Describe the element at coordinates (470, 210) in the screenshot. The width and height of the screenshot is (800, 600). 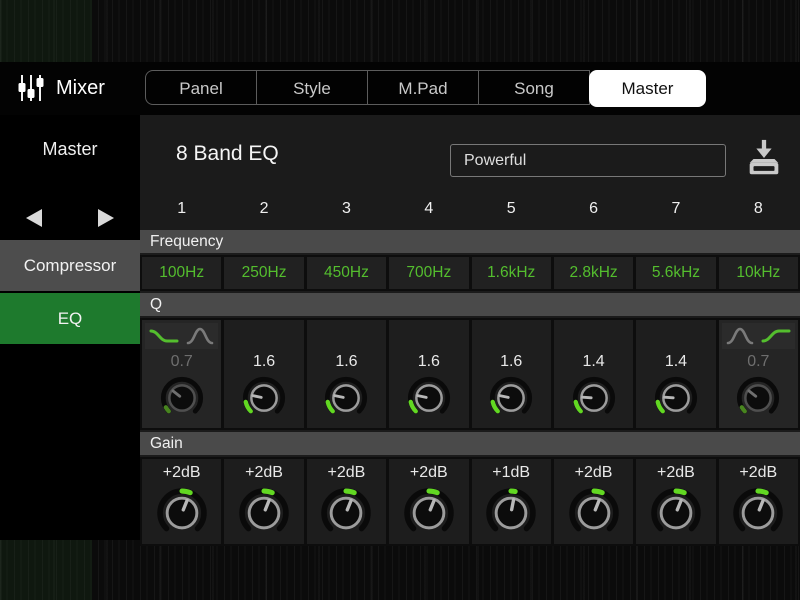
I see `band-number-row: 1 2 3 4 5 6 7 8` at that location.